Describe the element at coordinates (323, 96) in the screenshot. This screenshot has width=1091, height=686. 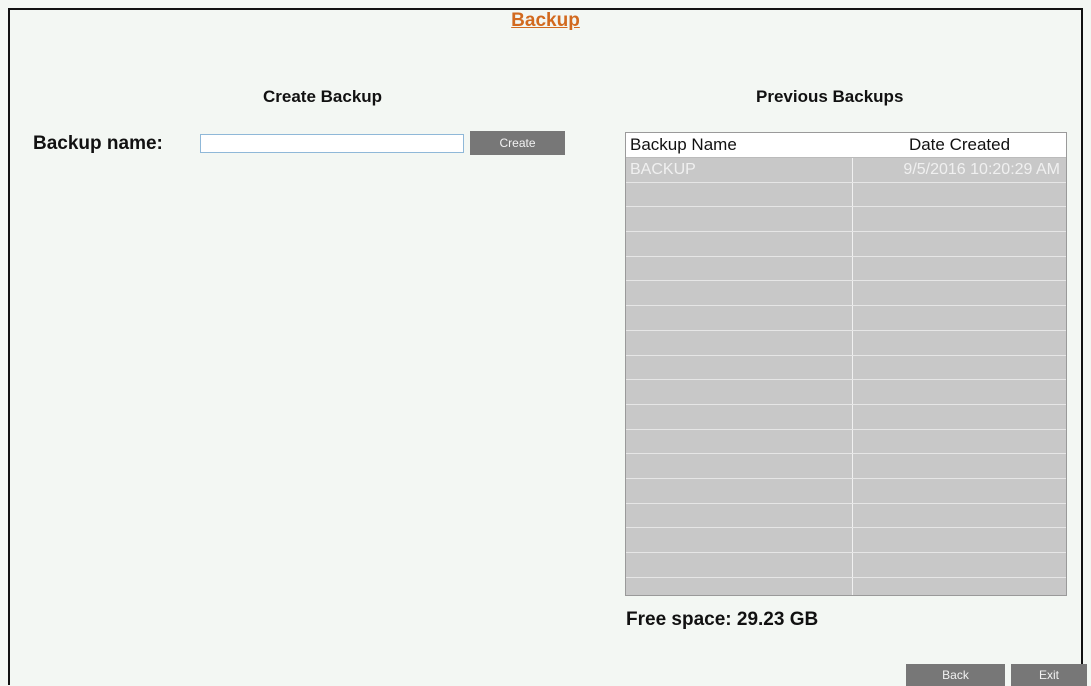
I see `create-backup-heading: Create Backup` at that location.